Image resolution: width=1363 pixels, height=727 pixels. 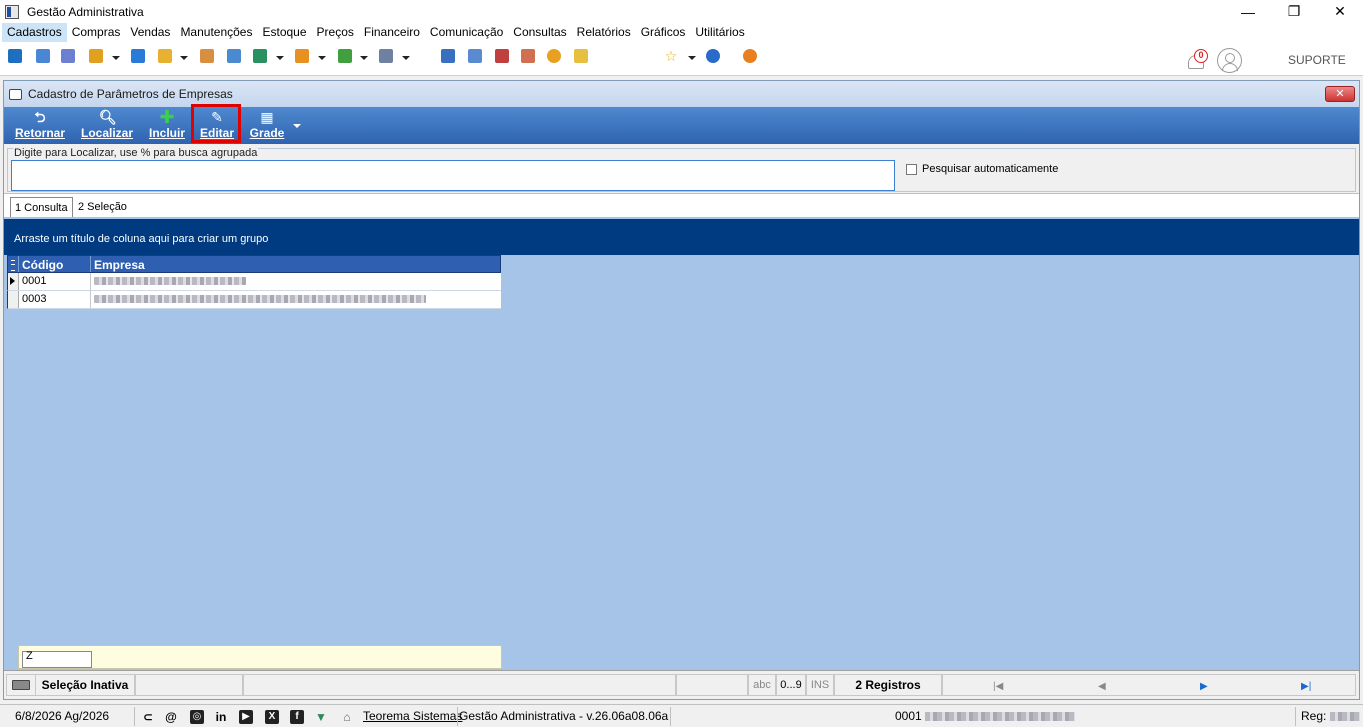 What do you see at coordinates (1204, 686) in the screenshot?
I see `next-record-icon: ▶` at bounding box center [1204, 686].